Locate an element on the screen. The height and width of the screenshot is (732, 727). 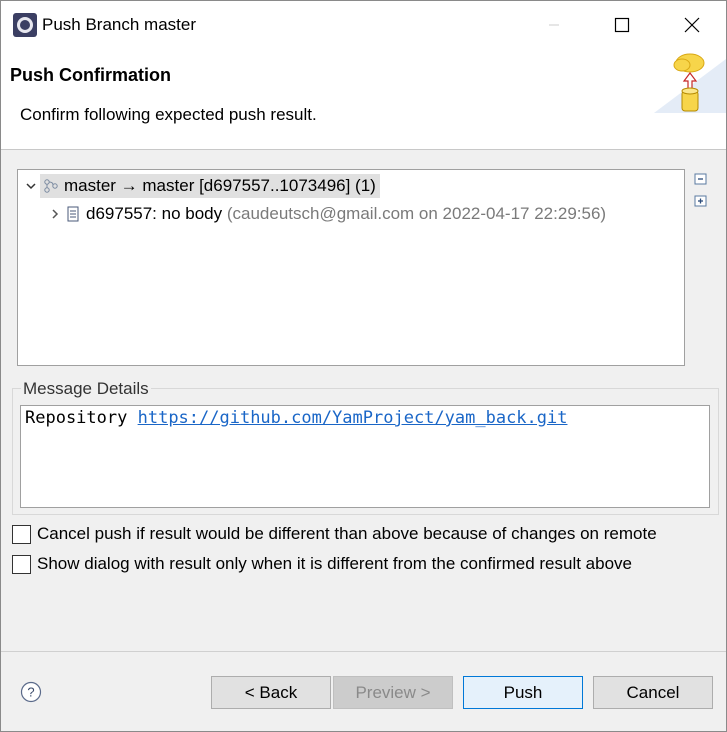
chevron-right-icon is located at coordinates (55, 214).